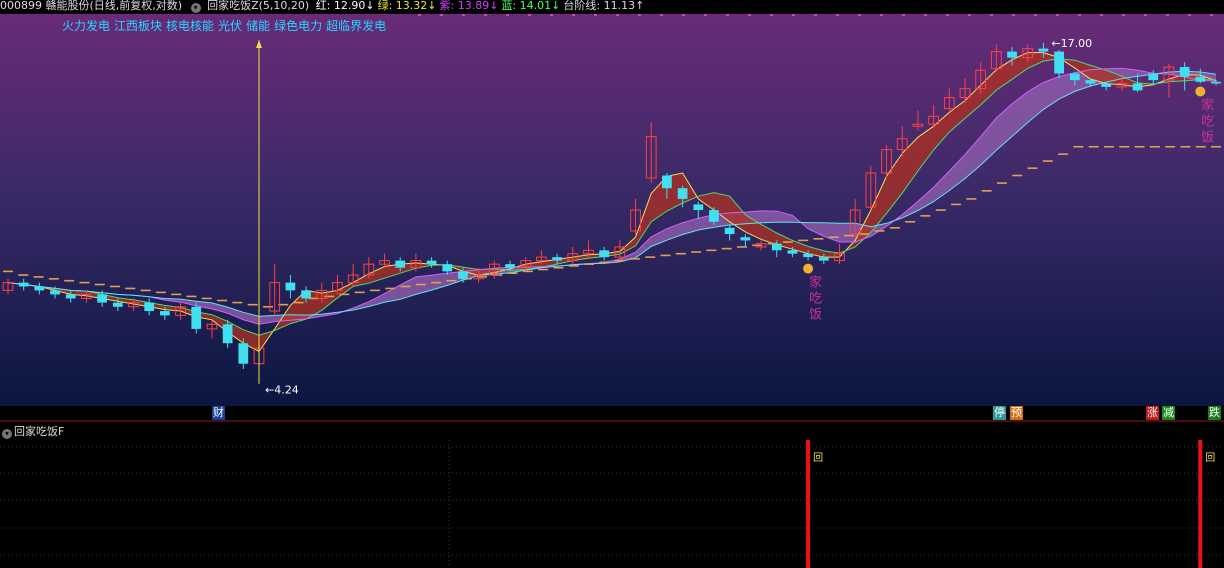  I want to click on indicator-value-1: 绿: 13.32↓, so click(407, 6).